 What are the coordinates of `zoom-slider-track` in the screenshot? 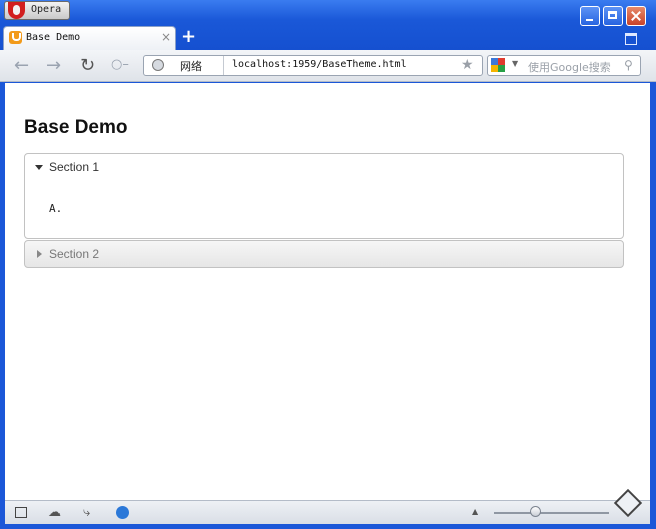 It's located at (551, 513).